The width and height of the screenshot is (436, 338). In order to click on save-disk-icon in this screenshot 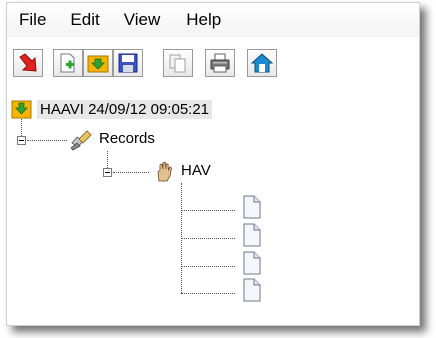, I will do `click(128, 63)`.